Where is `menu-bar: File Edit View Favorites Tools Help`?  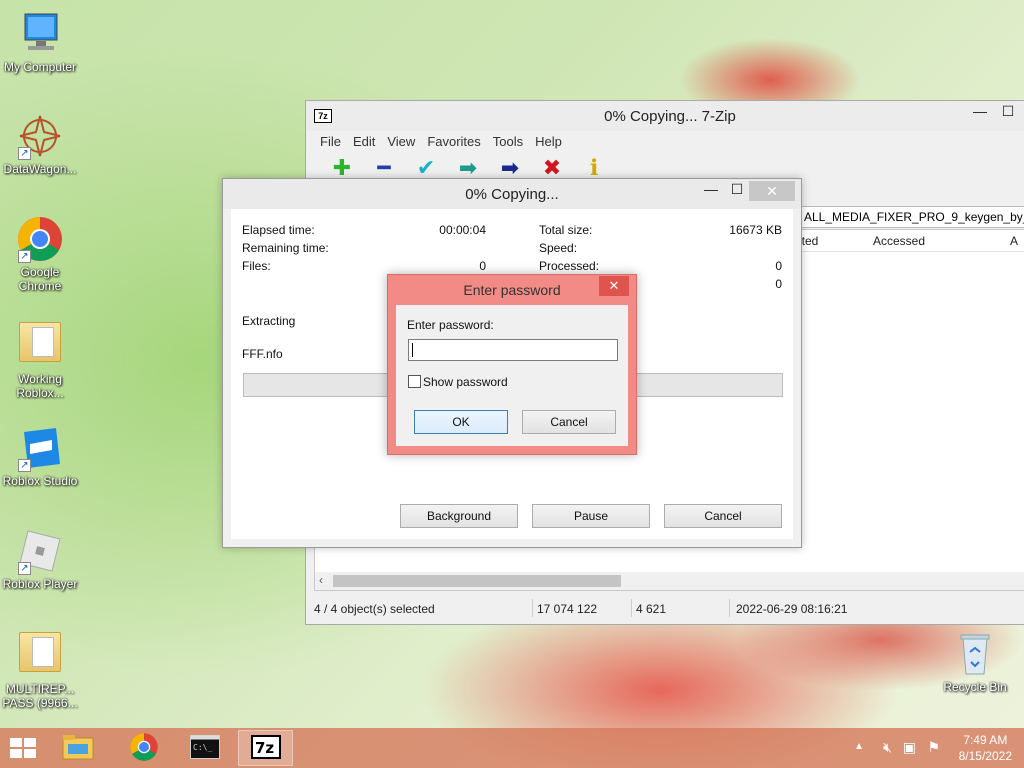 menu-bar: File Edit View Favorites Tools Help is located at coordinates (665, 142).